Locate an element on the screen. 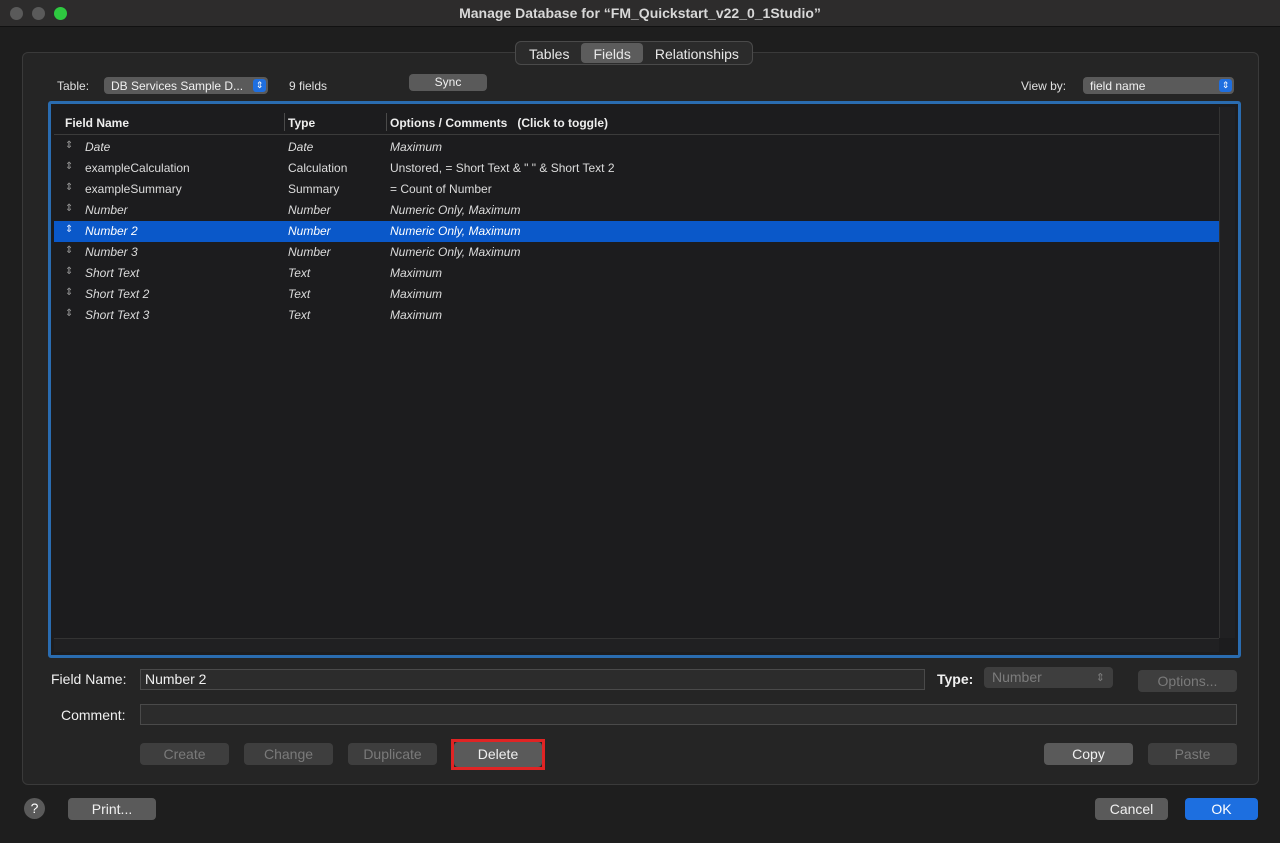 The image size is (1280, 843). copy-button: Copy is located at coordinates (1088, 754).